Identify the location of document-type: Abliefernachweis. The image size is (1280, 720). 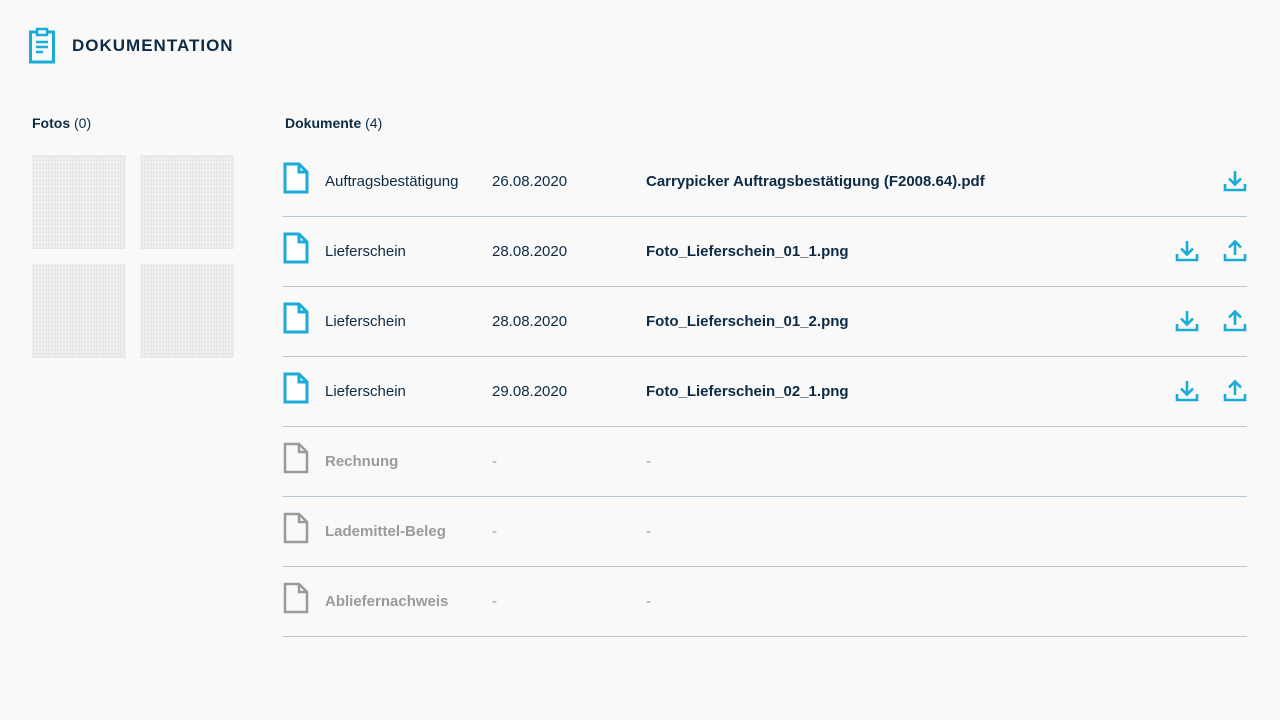
(387, 601).